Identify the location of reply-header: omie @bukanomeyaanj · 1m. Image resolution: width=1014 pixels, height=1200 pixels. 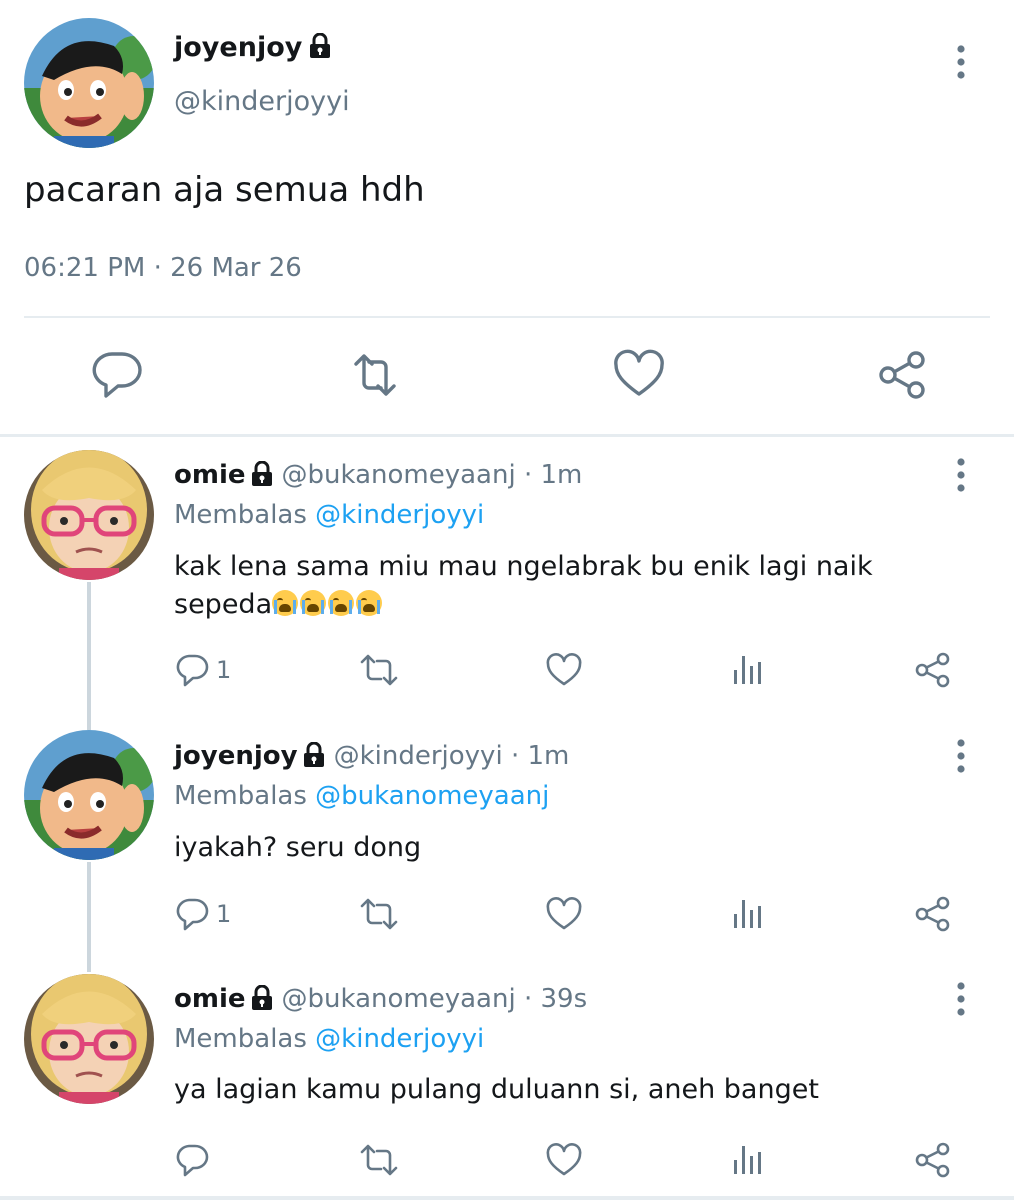
(378, 475).